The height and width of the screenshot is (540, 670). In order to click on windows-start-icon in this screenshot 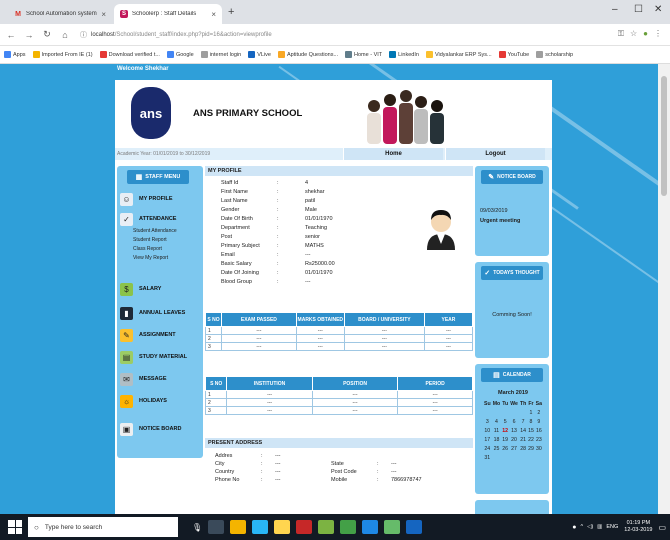, I will do `click(15, 527)`.